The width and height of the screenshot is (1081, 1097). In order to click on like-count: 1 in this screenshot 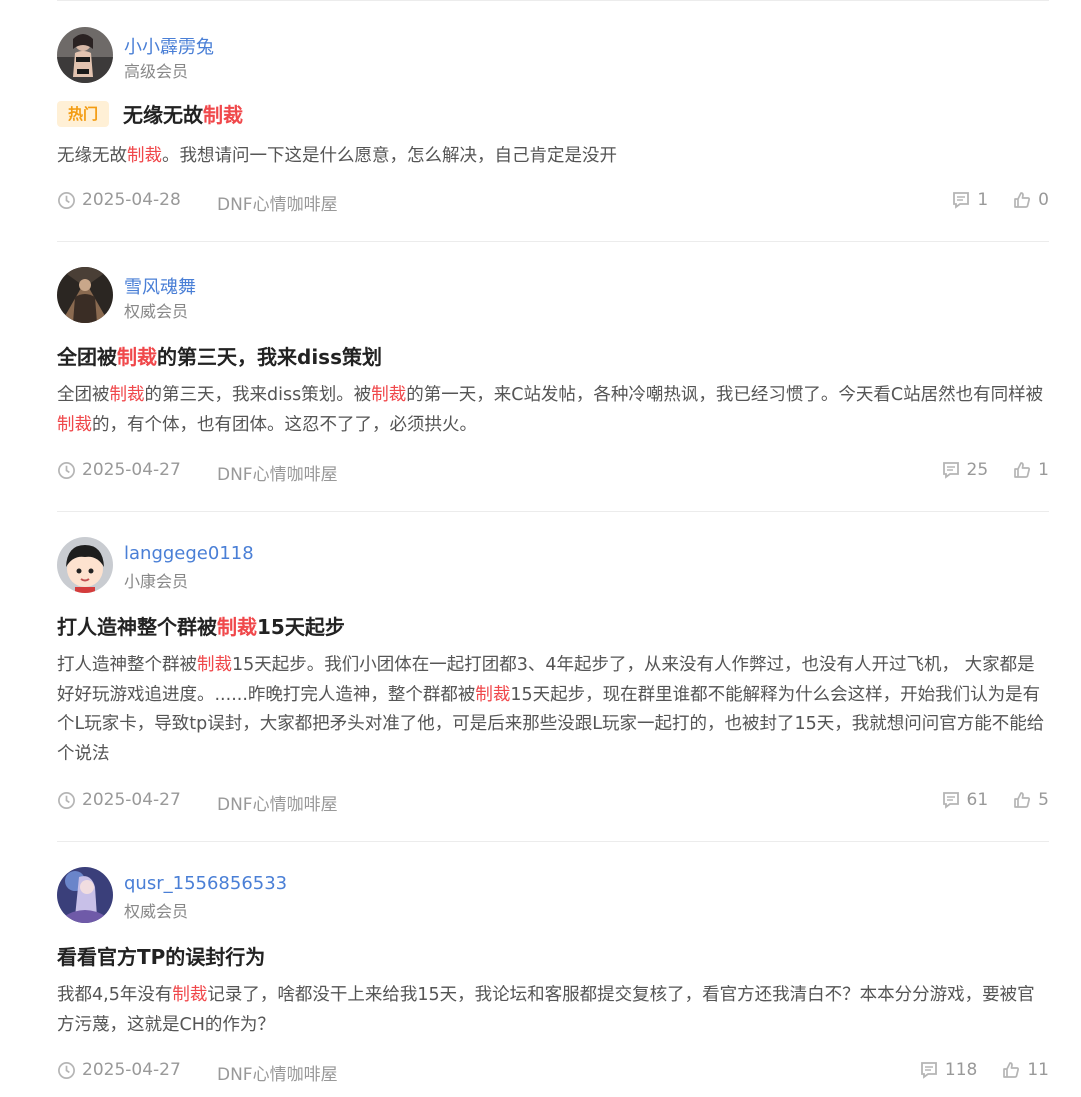, I will do `click(1030, 470)`.